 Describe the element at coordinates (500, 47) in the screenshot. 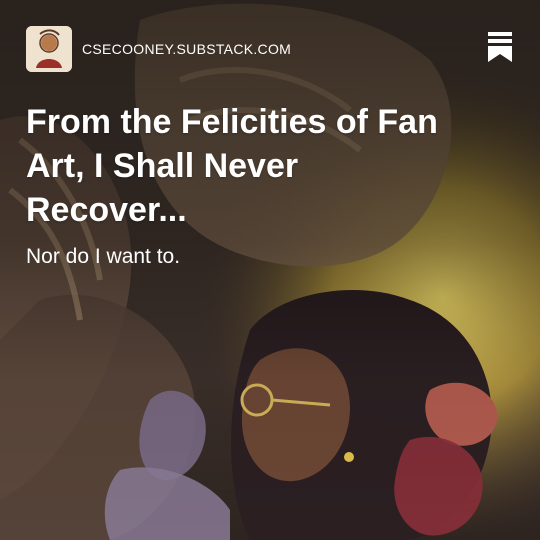

I see `bookmark-icon` at that location.